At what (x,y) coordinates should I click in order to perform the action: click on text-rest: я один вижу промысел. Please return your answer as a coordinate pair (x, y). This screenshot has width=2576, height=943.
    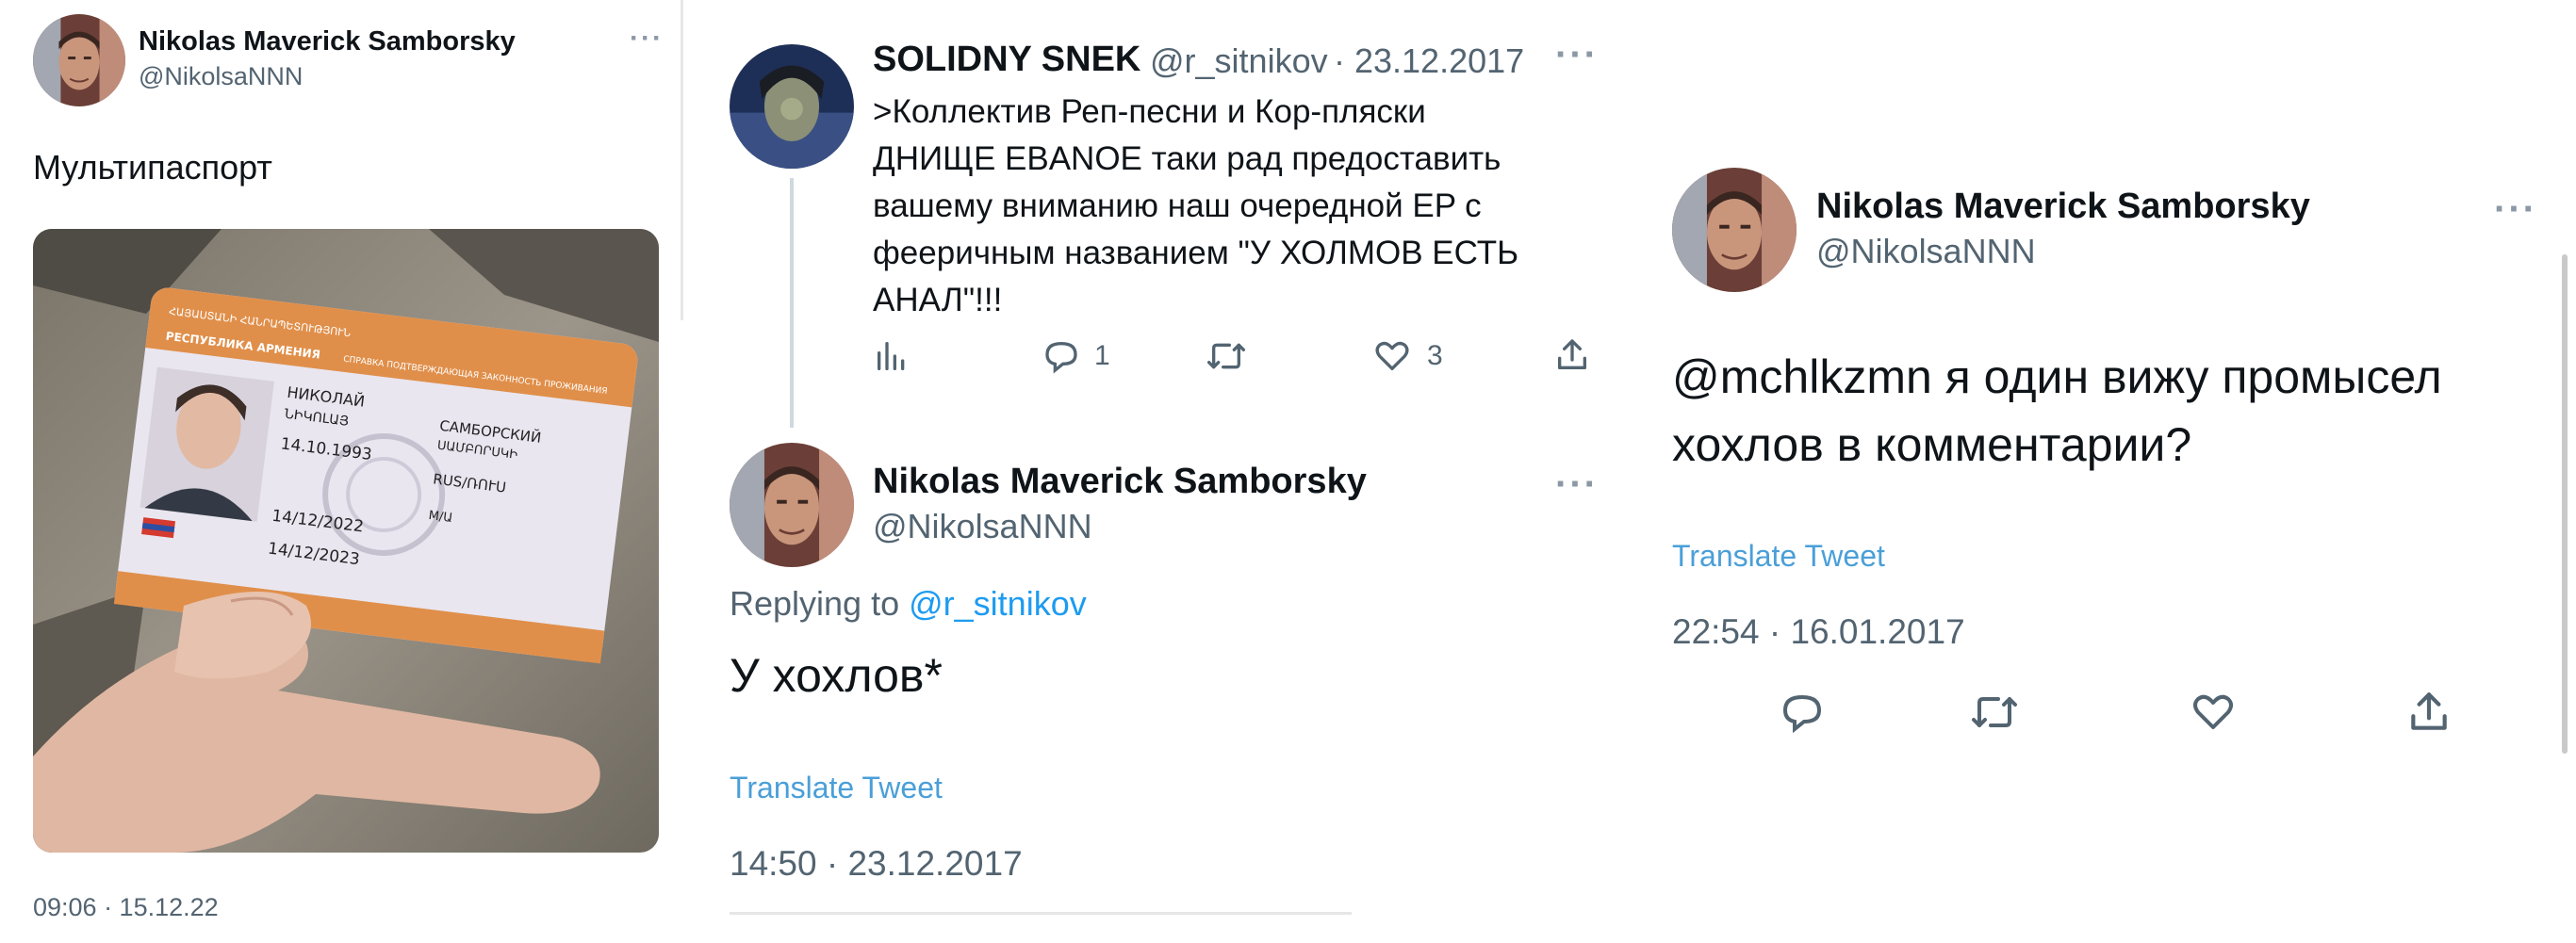
    Looking at the image, I should click on (2186, 376).